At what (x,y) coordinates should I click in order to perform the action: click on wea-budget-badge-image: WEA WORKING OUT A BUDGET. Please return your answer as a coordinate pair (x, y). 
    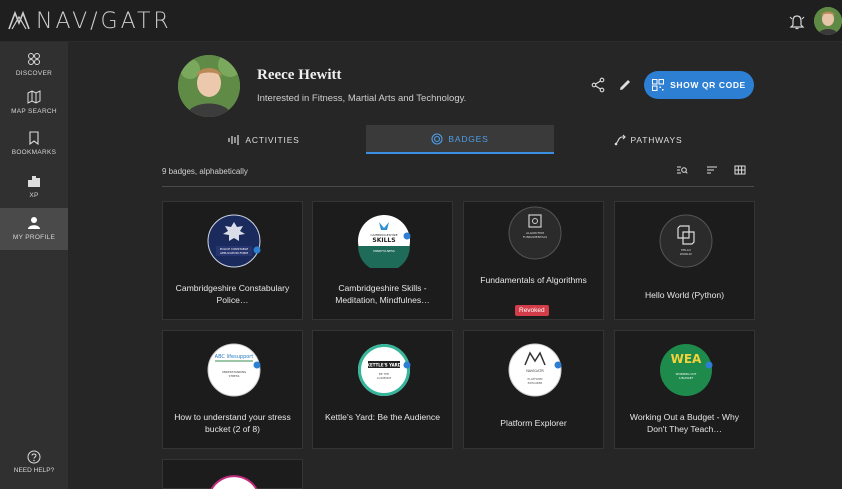
    Looking at the image, I should click on (686, 370).